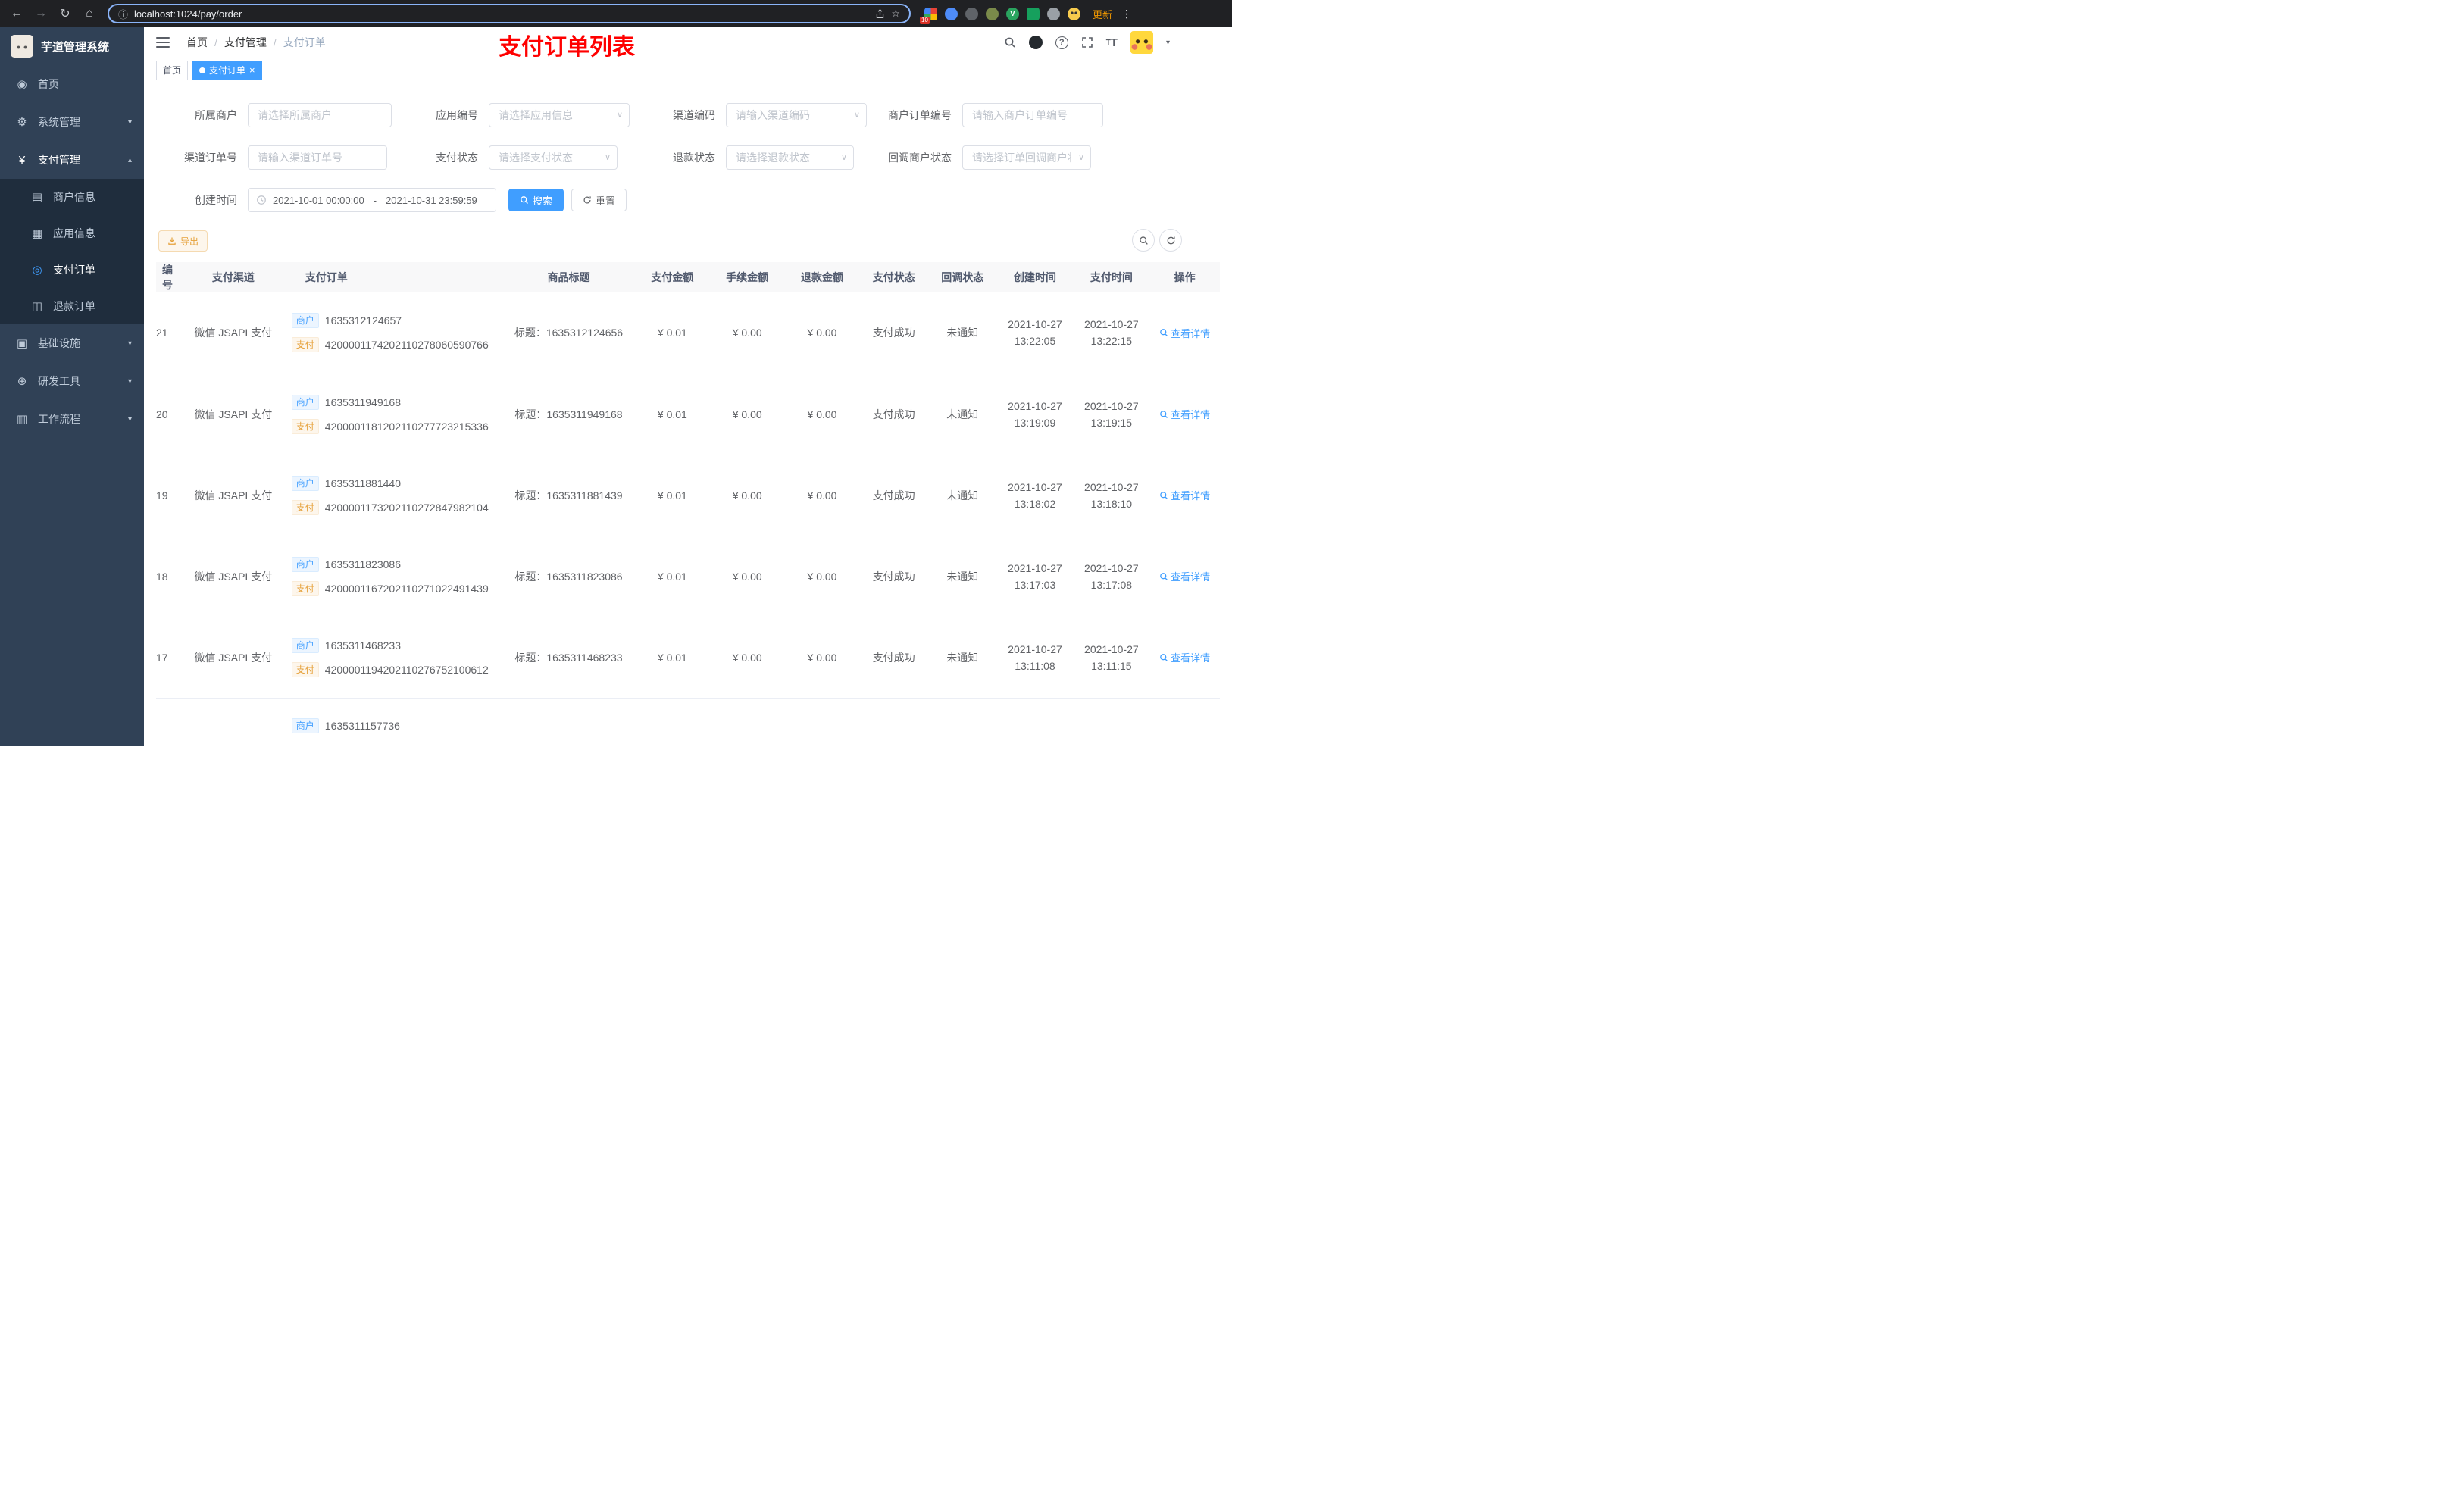 The image size is (2464, 1491). What do you see at coordinates (72, 270) in the screenshot?
I see `sidebar-item-pay-order: ◎ 支付订单` at bounding box center [72, 270].